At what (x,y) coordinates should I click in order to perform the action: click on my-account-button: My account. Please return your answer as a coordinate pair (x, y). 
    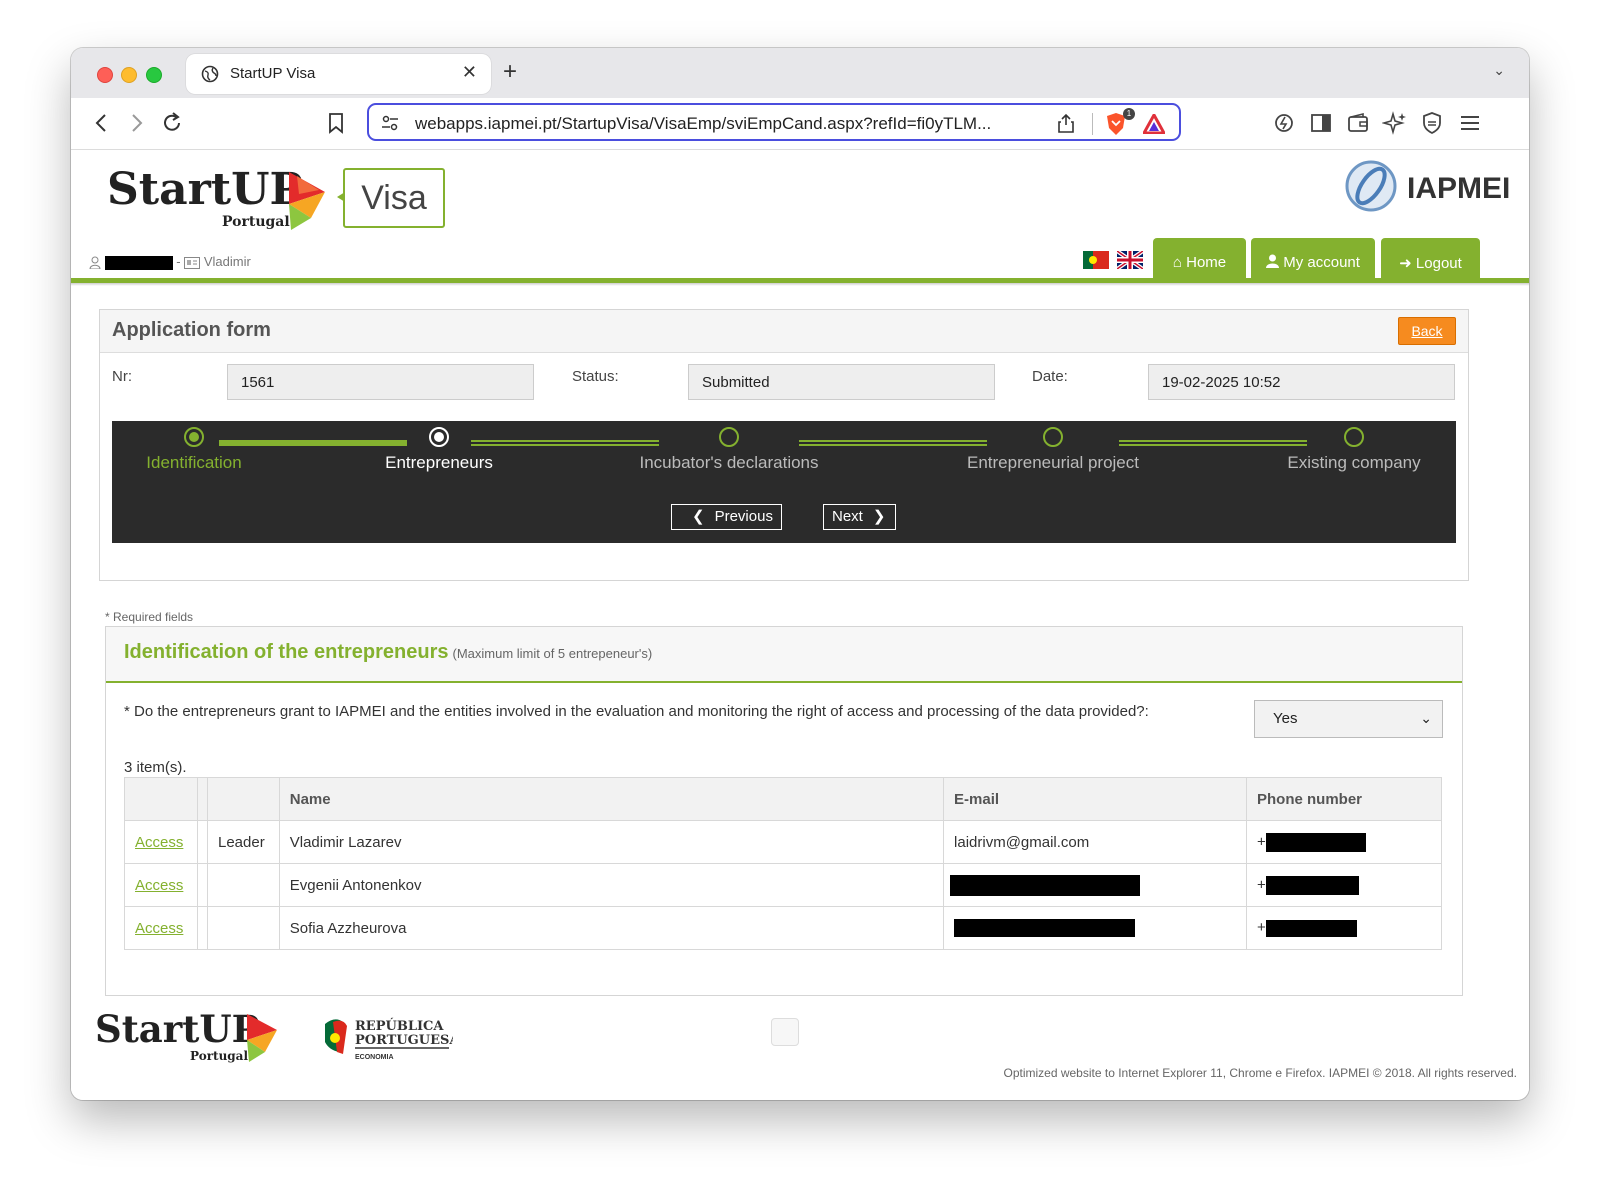
    Looking at the image, I should click on (1313, 258).